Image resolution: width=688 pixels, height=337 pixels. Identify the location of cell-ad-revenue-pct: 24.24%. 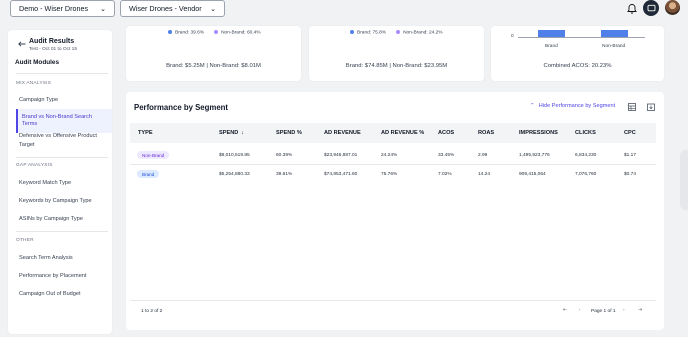
(389, 155).